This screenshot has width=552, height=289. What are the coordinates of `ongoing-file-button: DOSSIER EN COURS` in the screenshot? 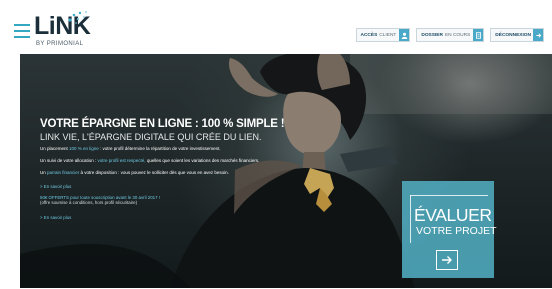 It's located at (450, 35).